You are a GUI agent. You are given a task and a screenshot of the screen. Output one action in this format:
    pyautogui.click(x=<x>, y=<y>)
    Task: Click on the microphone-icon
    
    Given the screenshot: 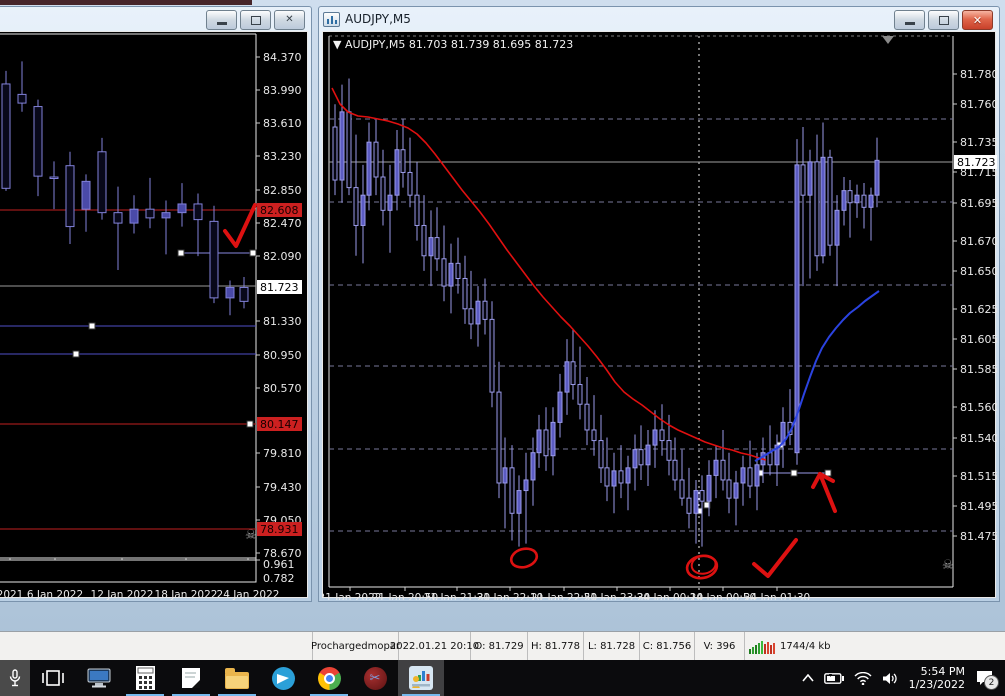 What is the action you would take?
    pyautogui.click(x=15, y=678)
    